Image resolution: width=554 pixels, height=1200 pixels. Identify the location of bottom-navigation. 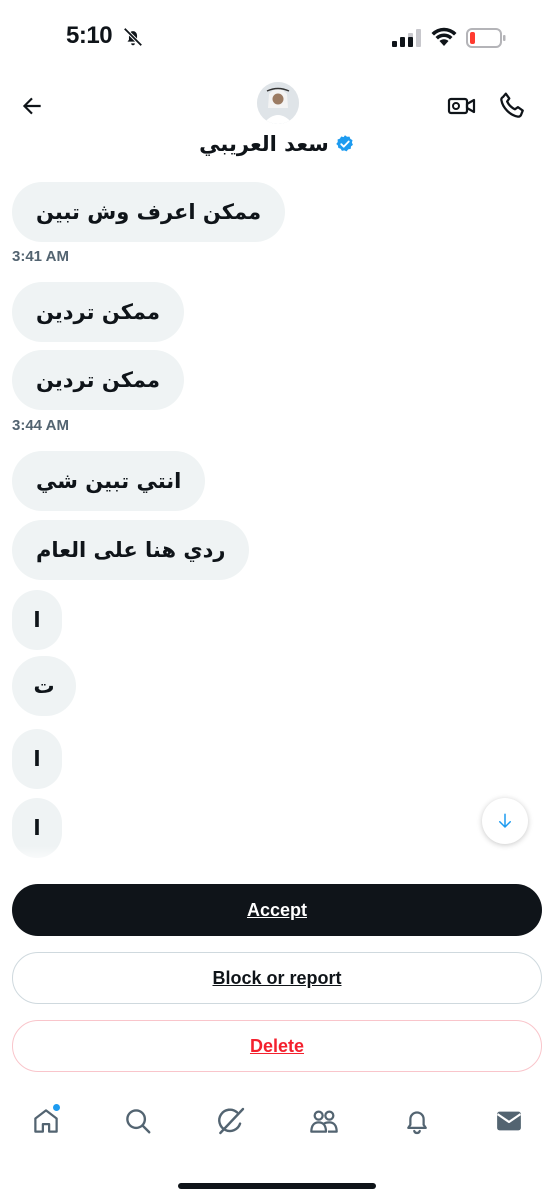
(277, 1126).